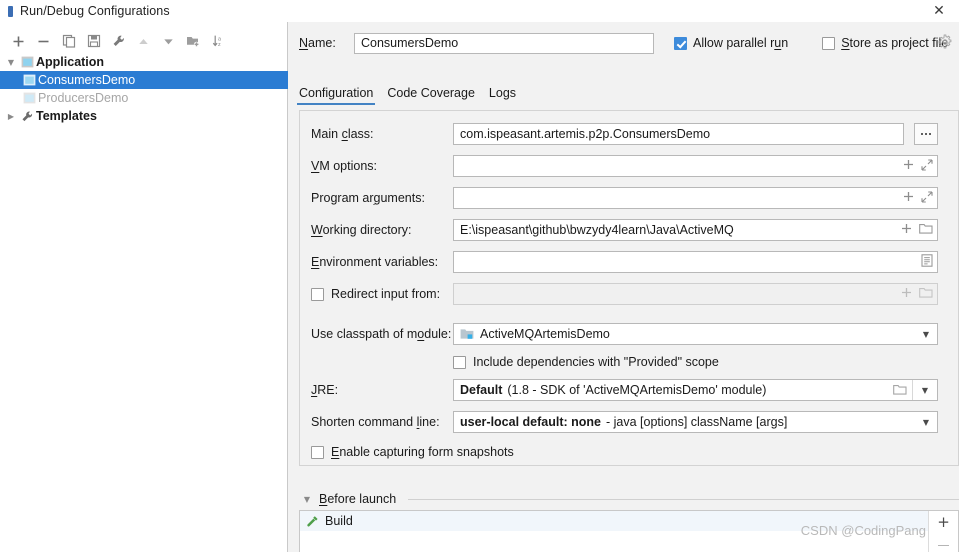 The width and height of the screenshot is (959, 552). I want to click on tab-configuration: Configuration, so click(336, 95).